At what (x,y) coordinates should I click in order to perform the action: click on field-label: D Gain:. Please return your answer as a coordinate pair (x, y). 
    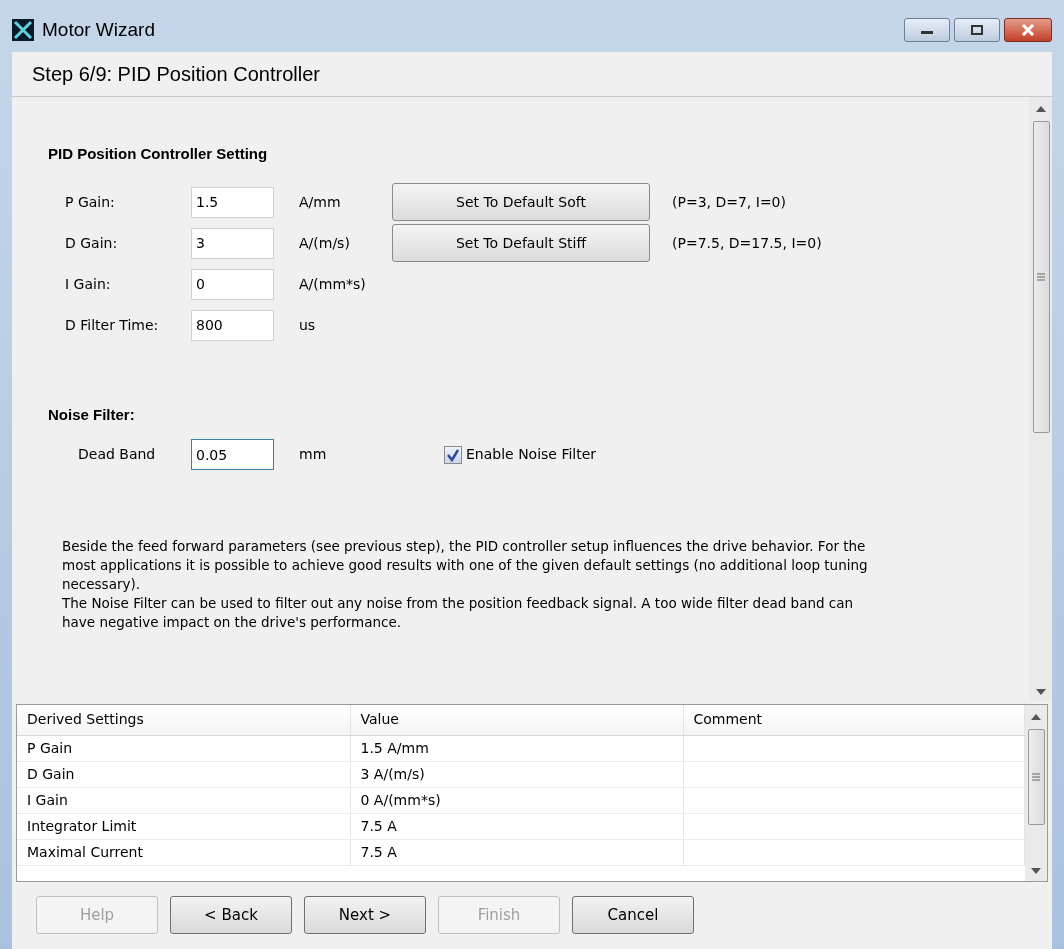
    Looking at the image, I should click on (91, 243).